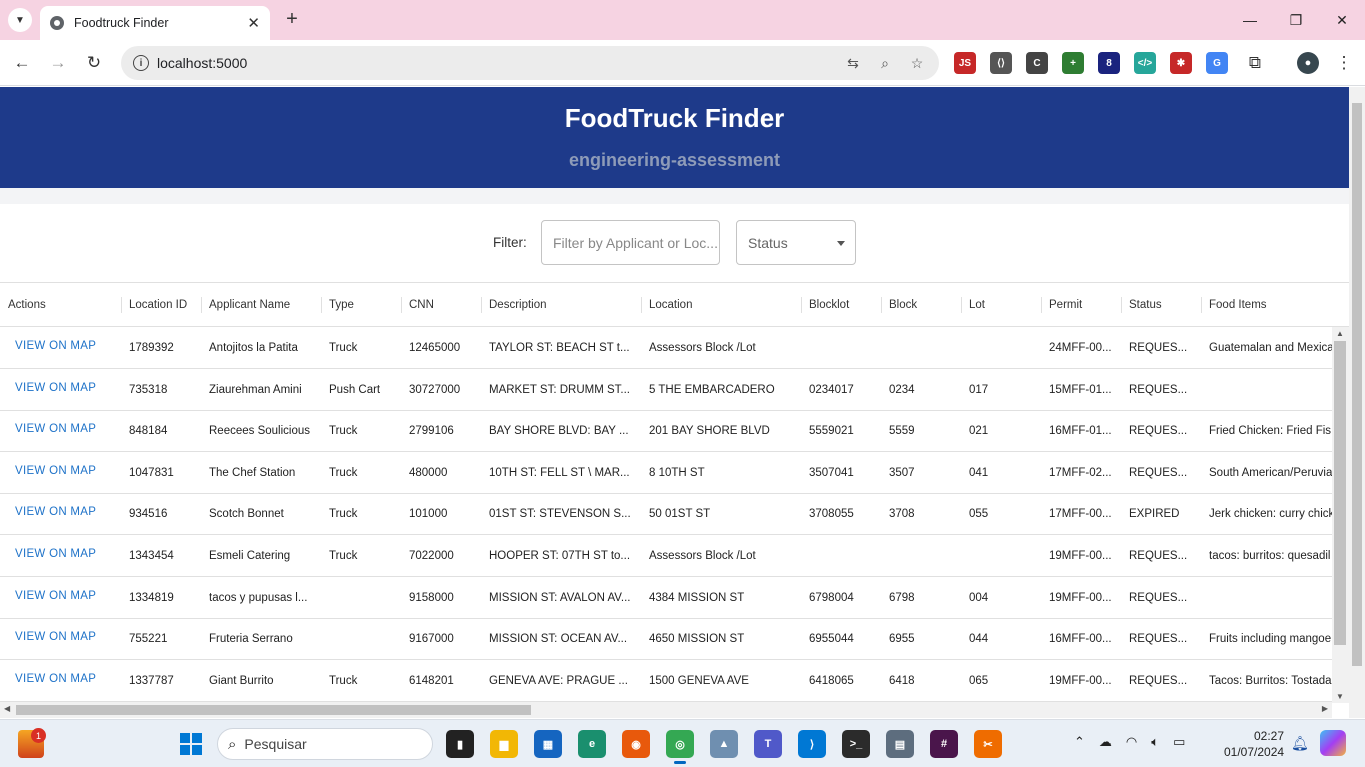  What do you see at coordinates (1155, 742) in the screenshot?
I see `volume-icon: 🔈︎` at bounding box center [1155, 742].